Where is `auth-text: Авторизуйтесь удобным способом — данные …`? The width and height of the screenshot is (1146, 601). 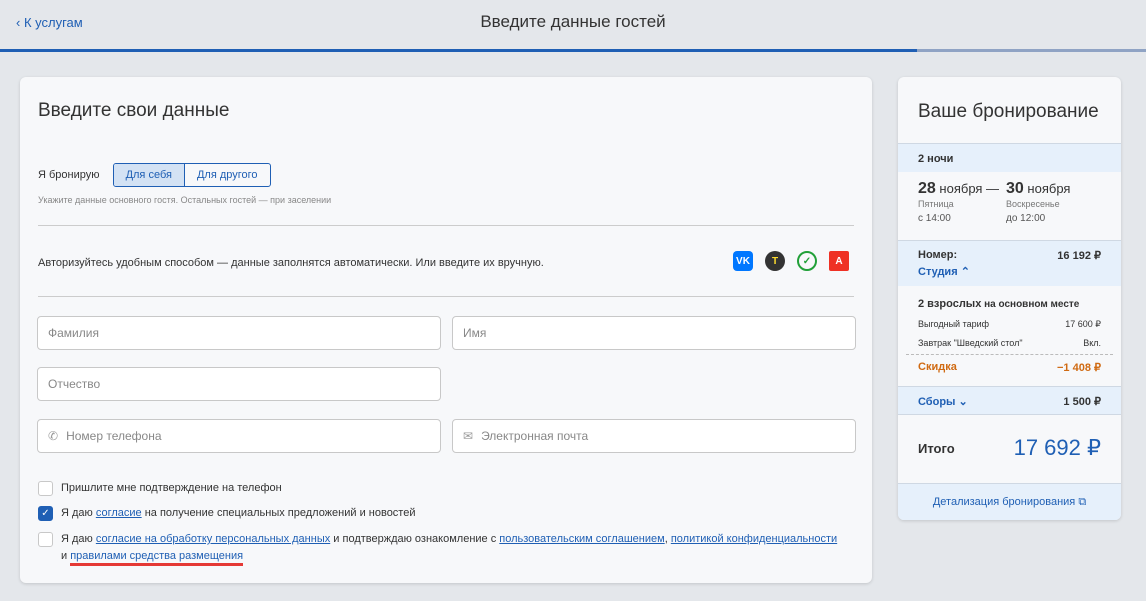
auth-text: Авторизуйтесь удобным способом — данные … is located at coordinates (291, 263).